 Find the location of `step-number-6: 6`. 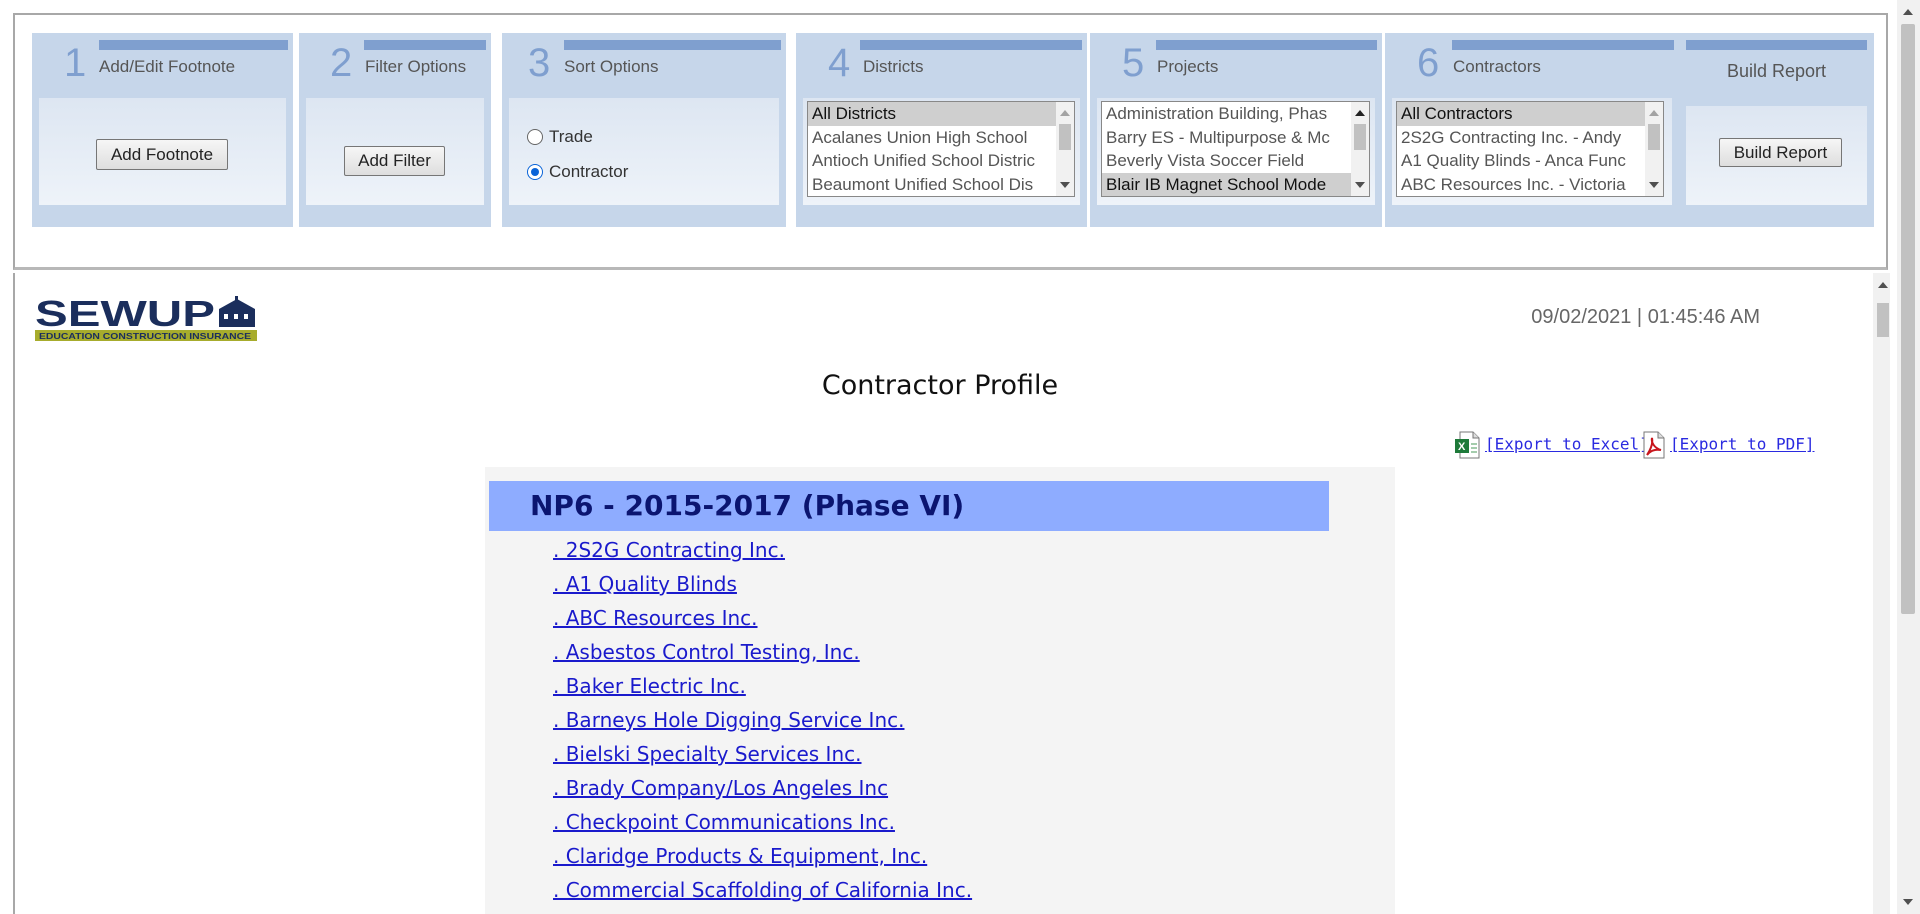

step-number-6: 6 is located at coordinates (1428, 63).